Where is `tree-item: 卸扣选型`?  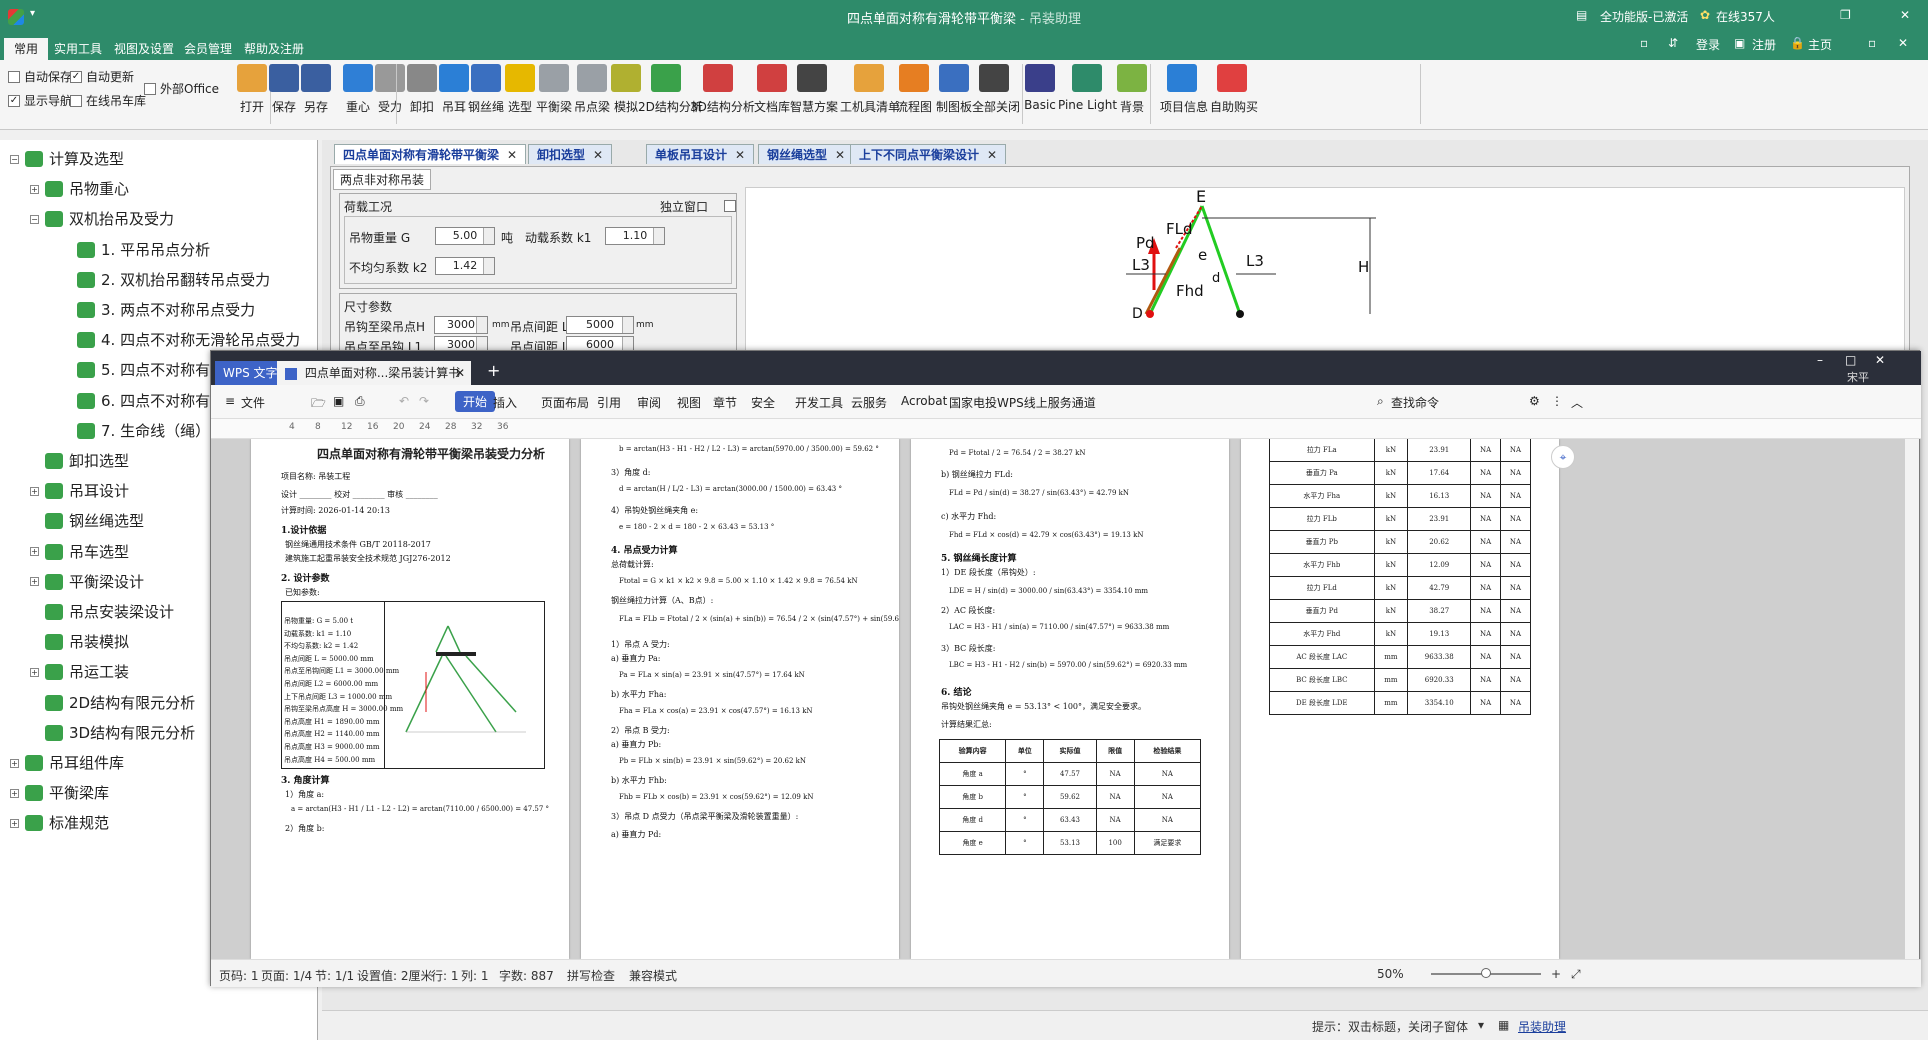
tree-item: 卸扣选型 is located at coordinates (79, 461).